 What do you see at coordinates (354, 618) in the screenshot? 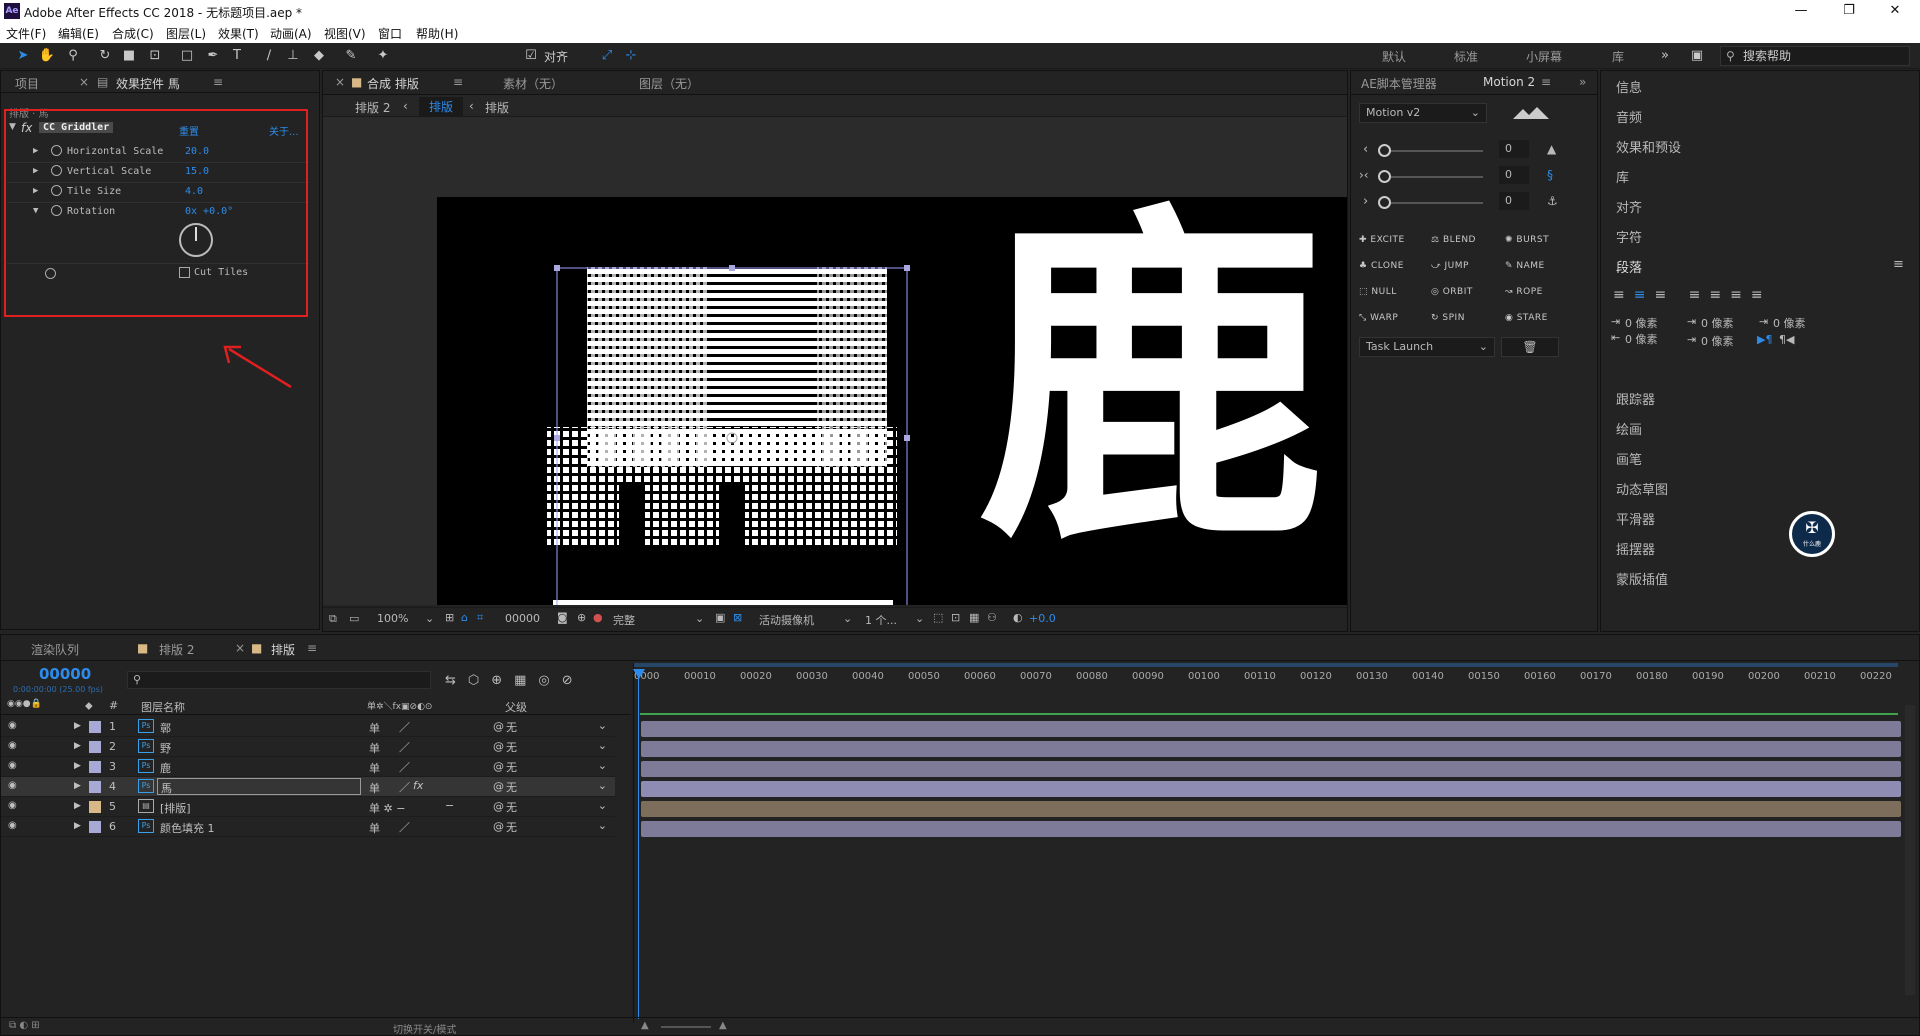
I see `monitor-icon: ▭` at bounding box center [354, 618].